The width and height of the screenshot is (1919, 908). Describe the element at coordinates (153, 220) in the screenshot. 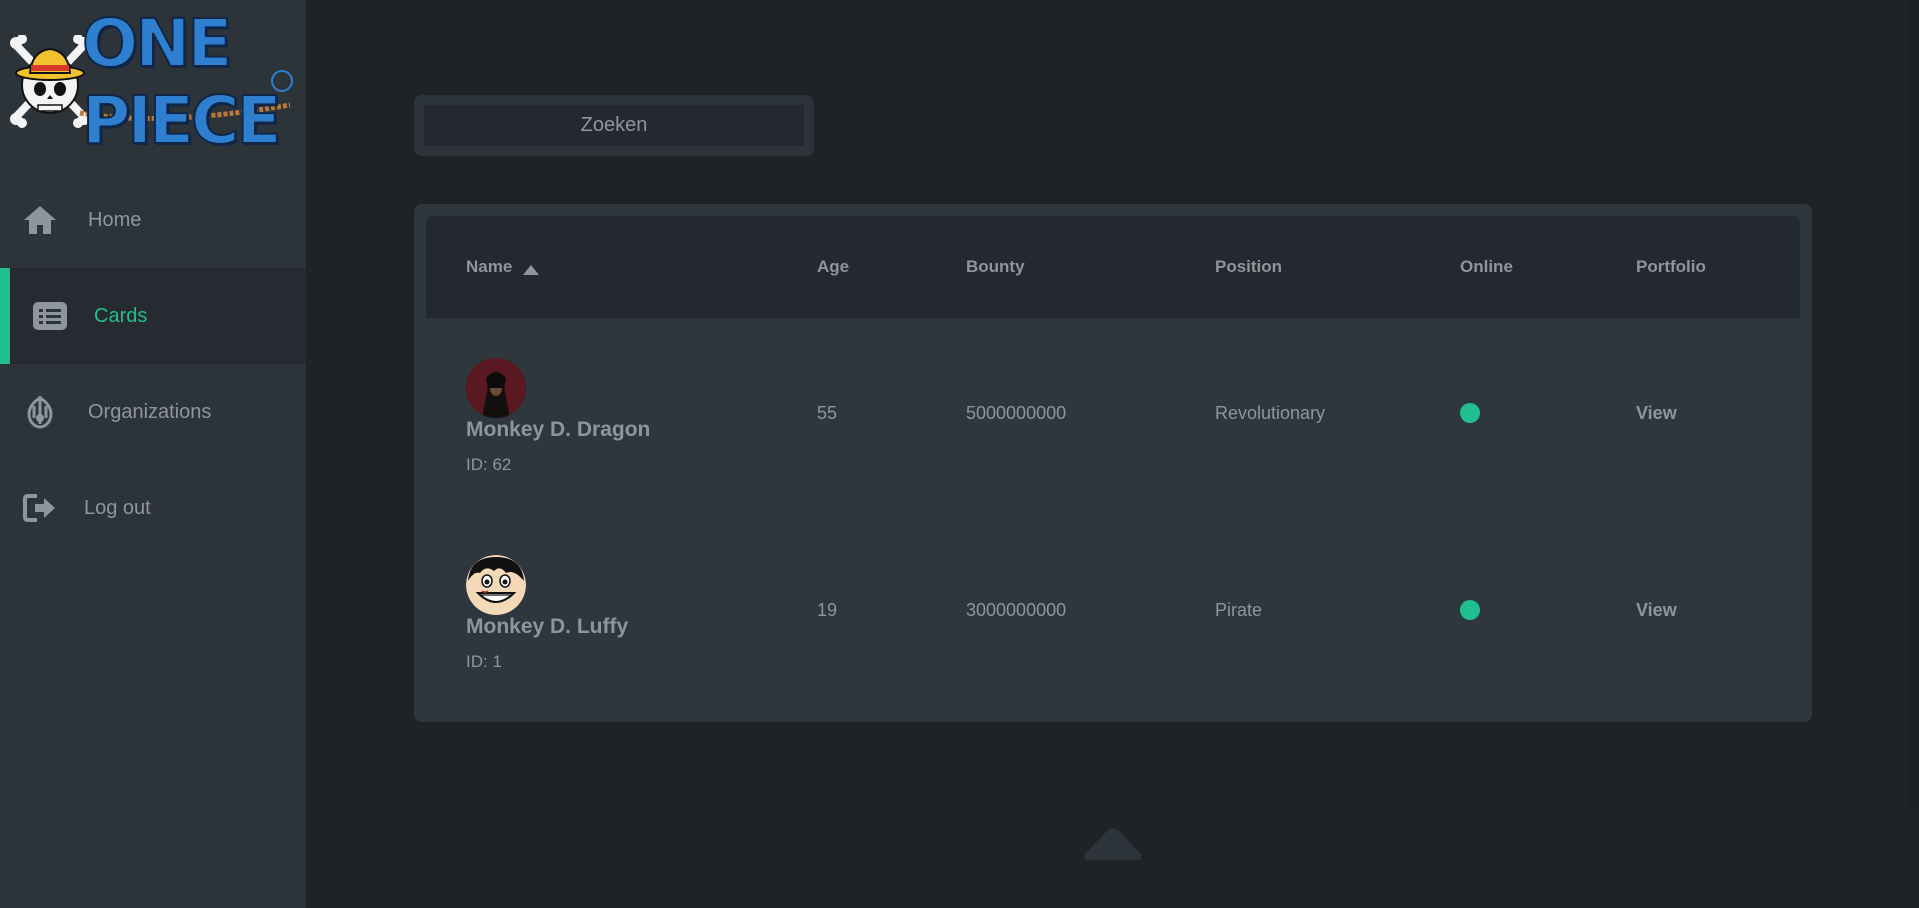

I see `sidebar-item-home: Home` at that location.